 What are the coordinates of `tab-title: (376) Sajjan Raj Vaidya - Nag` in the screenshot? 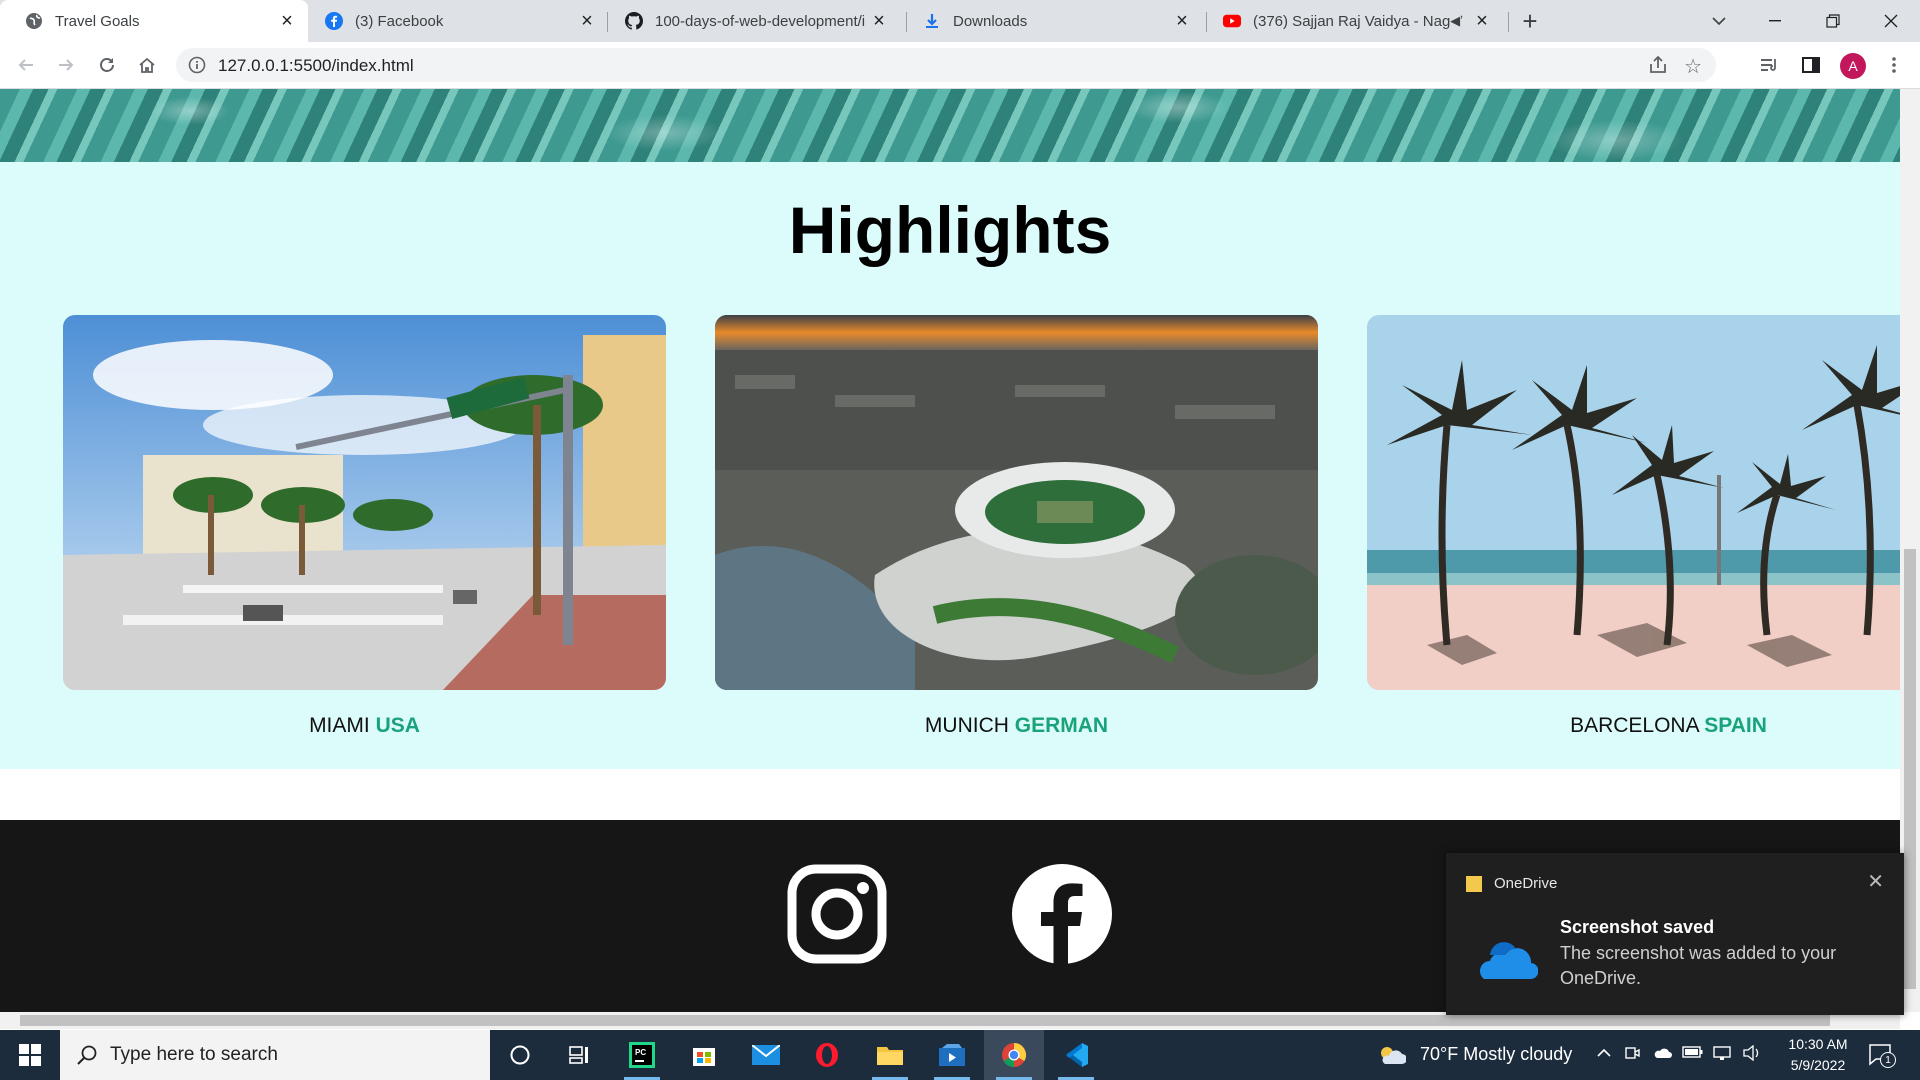 It's located at (1352, 21).